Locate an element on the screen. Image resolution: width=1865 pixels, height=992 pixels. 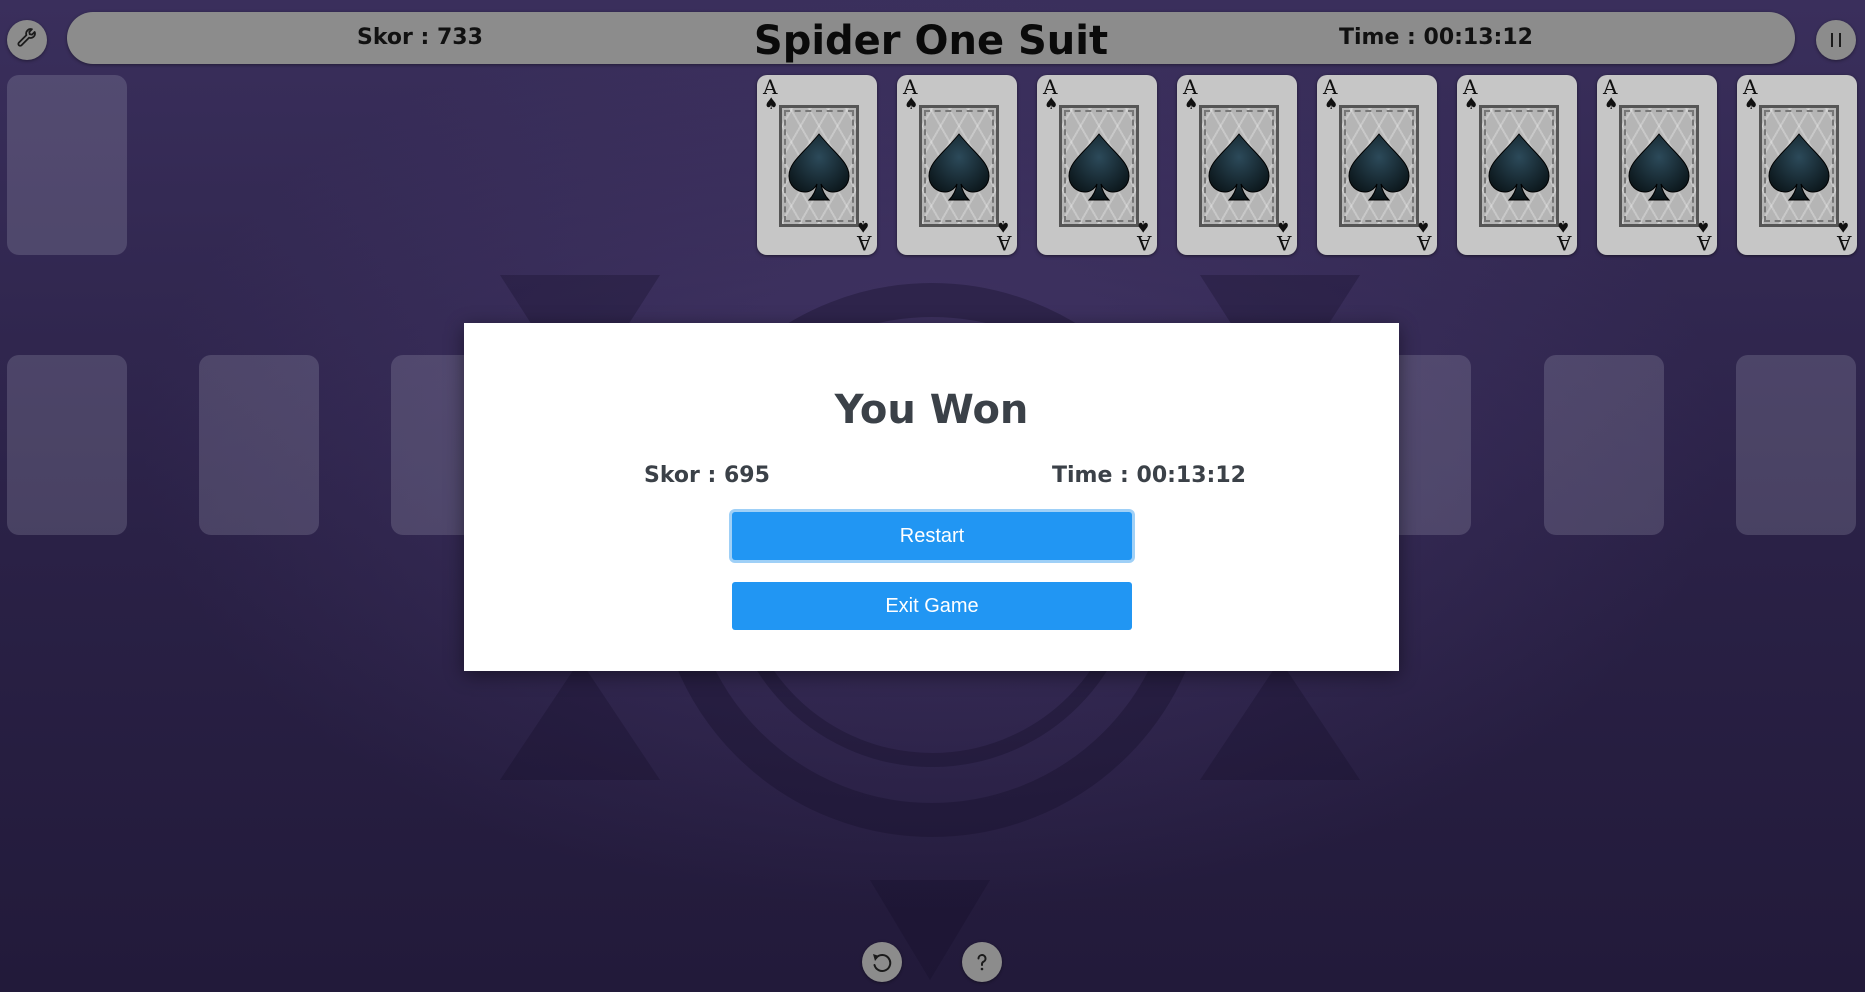
help-button is located at coordinates (982, 962).